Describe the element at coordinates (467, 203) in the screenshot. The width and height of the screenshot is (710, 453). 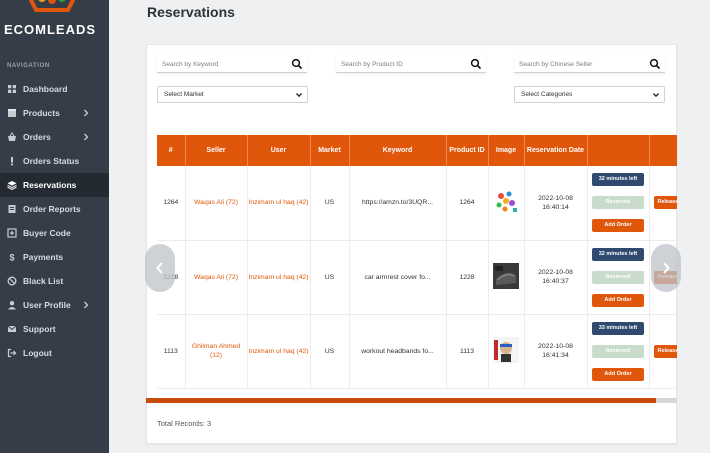
I see `cell-product-id: 1264` at that location.